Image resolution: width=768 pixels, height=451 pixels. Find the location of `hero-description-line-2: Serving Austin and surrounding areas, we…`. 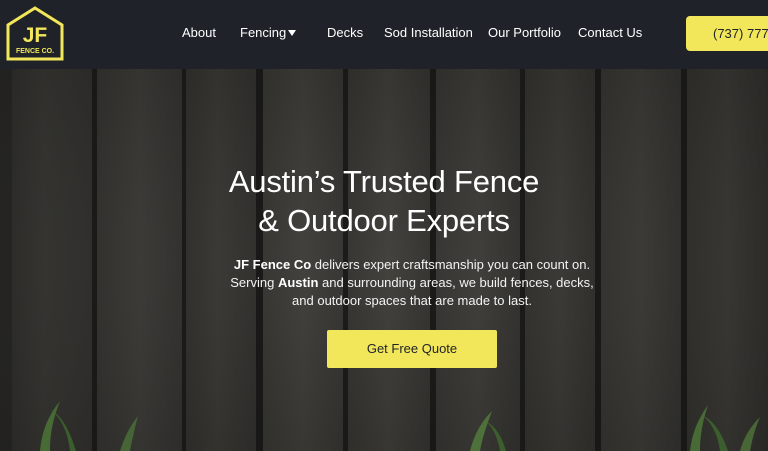

hero-description-line-2: Serving Austin and surrounding areas, we… is located at coordinates (412, 283).